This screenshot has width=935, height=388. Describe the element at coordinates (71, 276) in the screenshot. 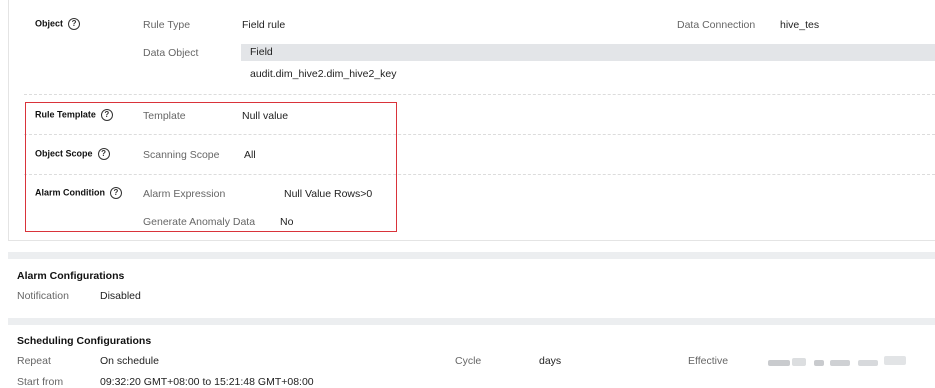

I see `alarm-configurations-title: Alarm Configurations` at that location.